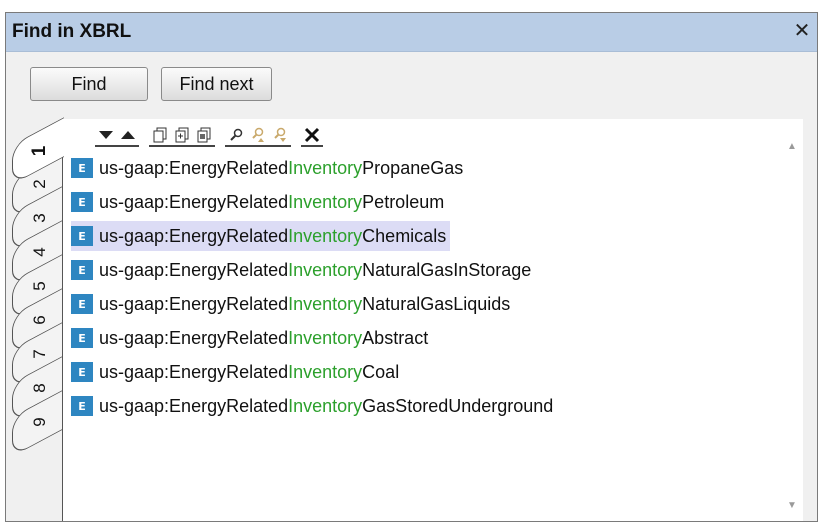  What do you see at coordinates (802, 31) in the screenshot?
I see `close-icon: ✕` at bounding box center [802, 31].